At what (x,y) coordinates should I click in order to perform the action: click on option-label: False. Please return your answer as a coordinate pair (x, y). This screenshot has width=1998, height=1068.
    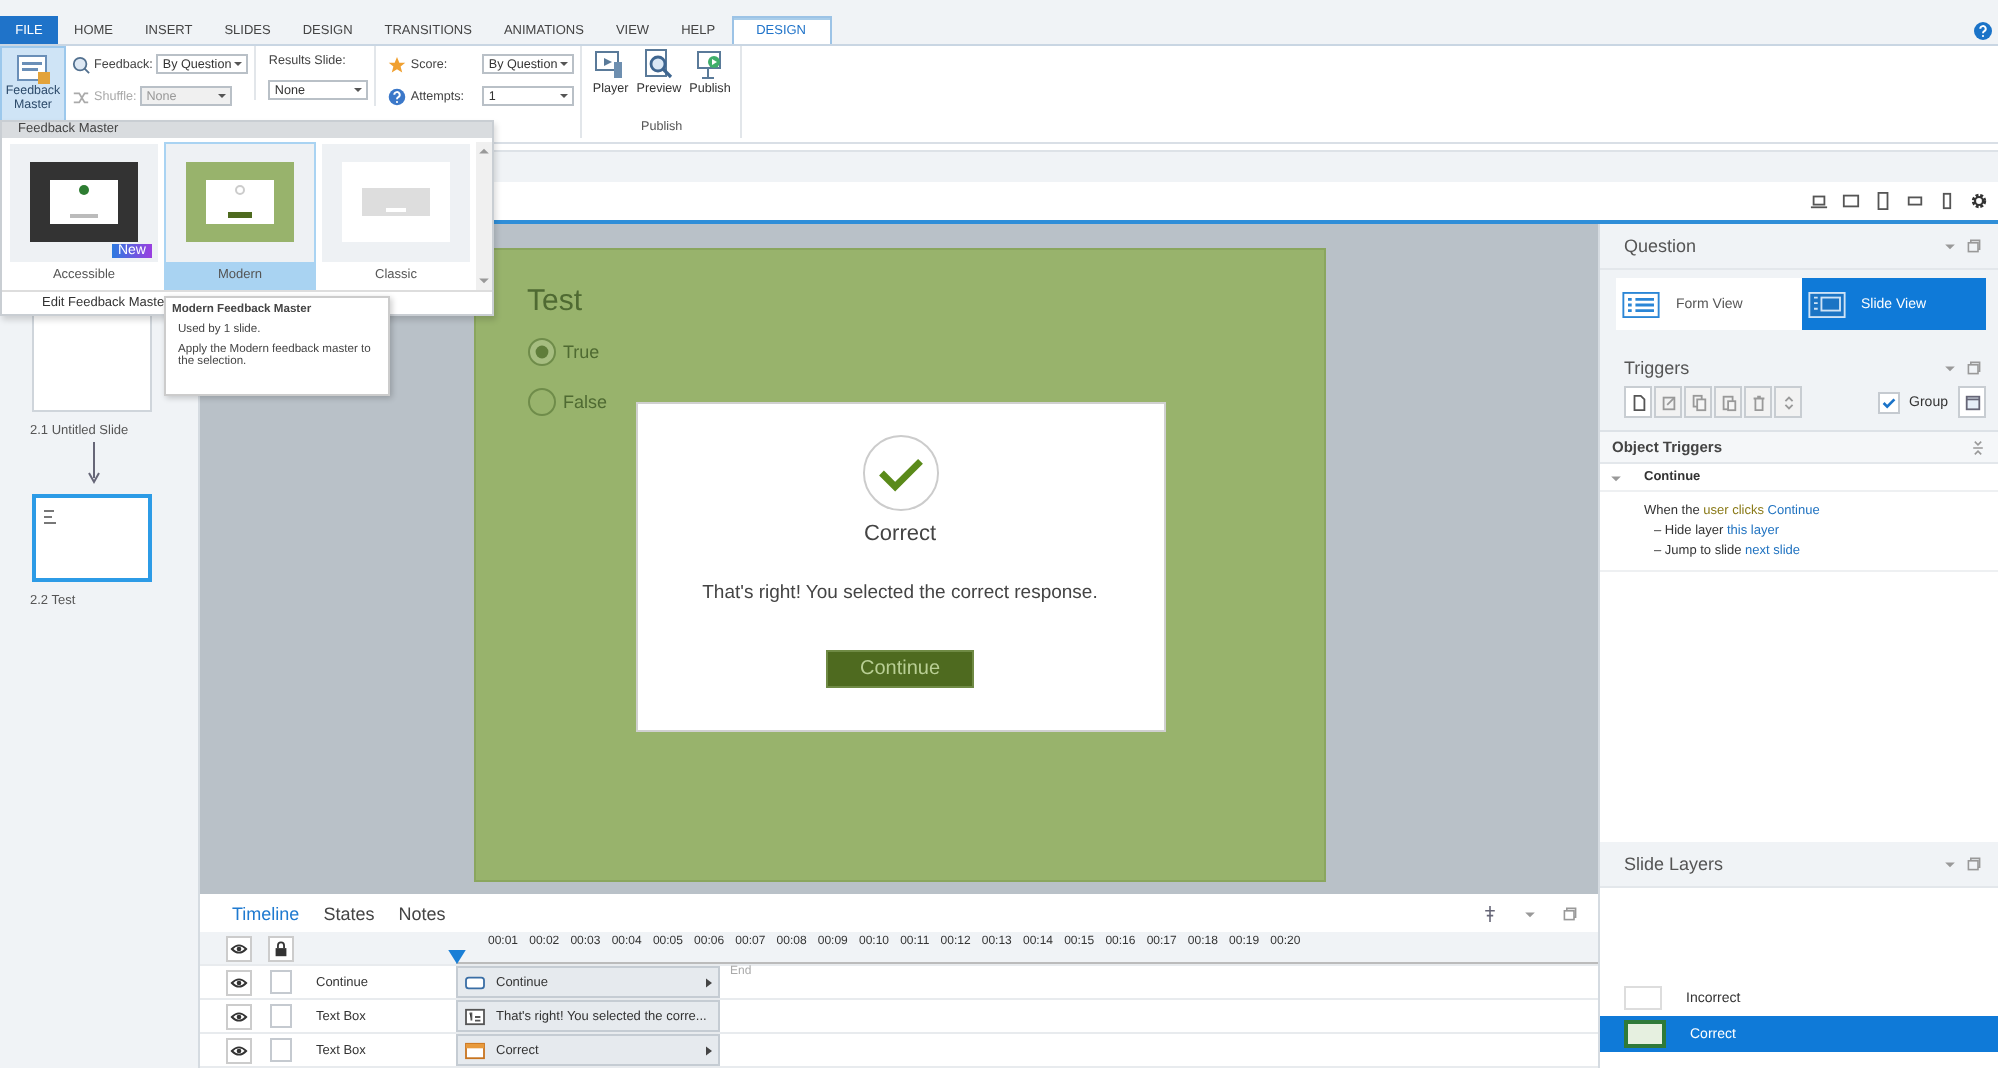
    Looking at the image, I should click on (585, 402).